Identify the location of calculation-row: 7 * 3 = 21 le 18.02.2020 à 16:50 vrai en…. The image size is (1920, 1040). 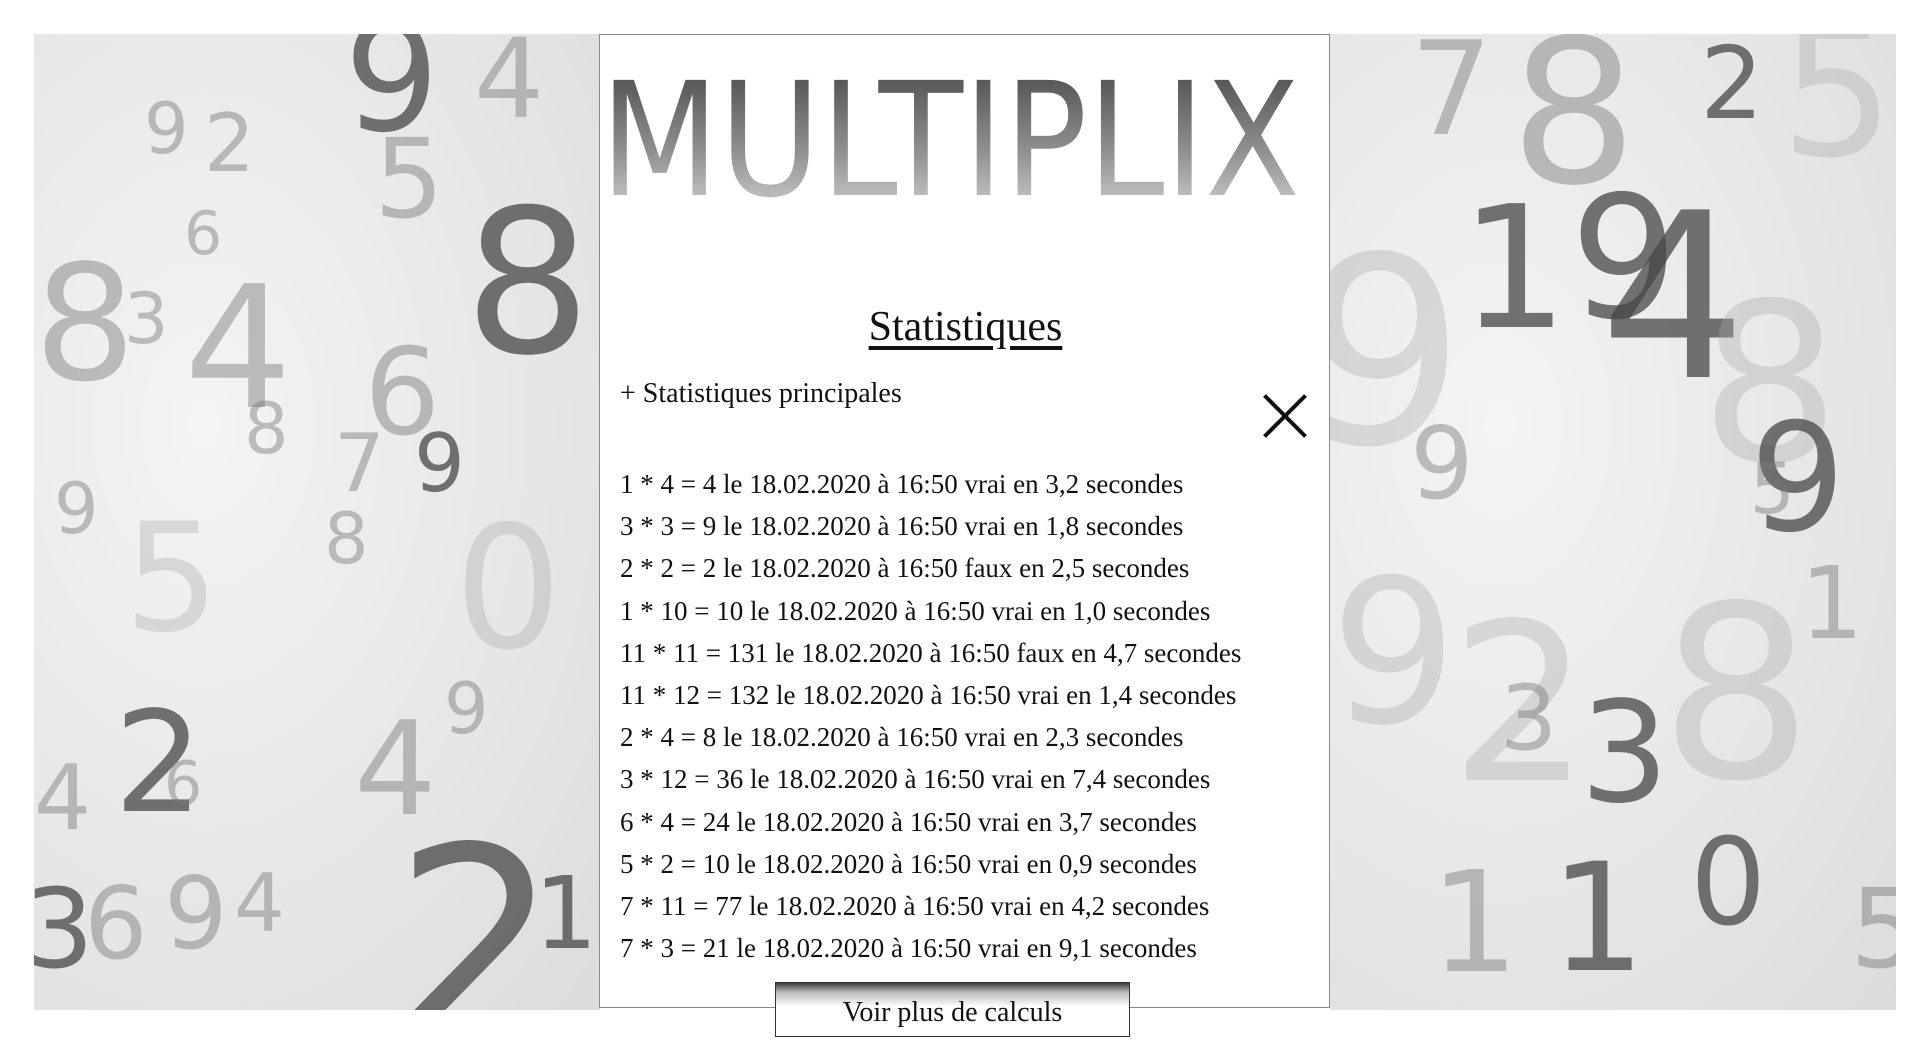
(908, 948).